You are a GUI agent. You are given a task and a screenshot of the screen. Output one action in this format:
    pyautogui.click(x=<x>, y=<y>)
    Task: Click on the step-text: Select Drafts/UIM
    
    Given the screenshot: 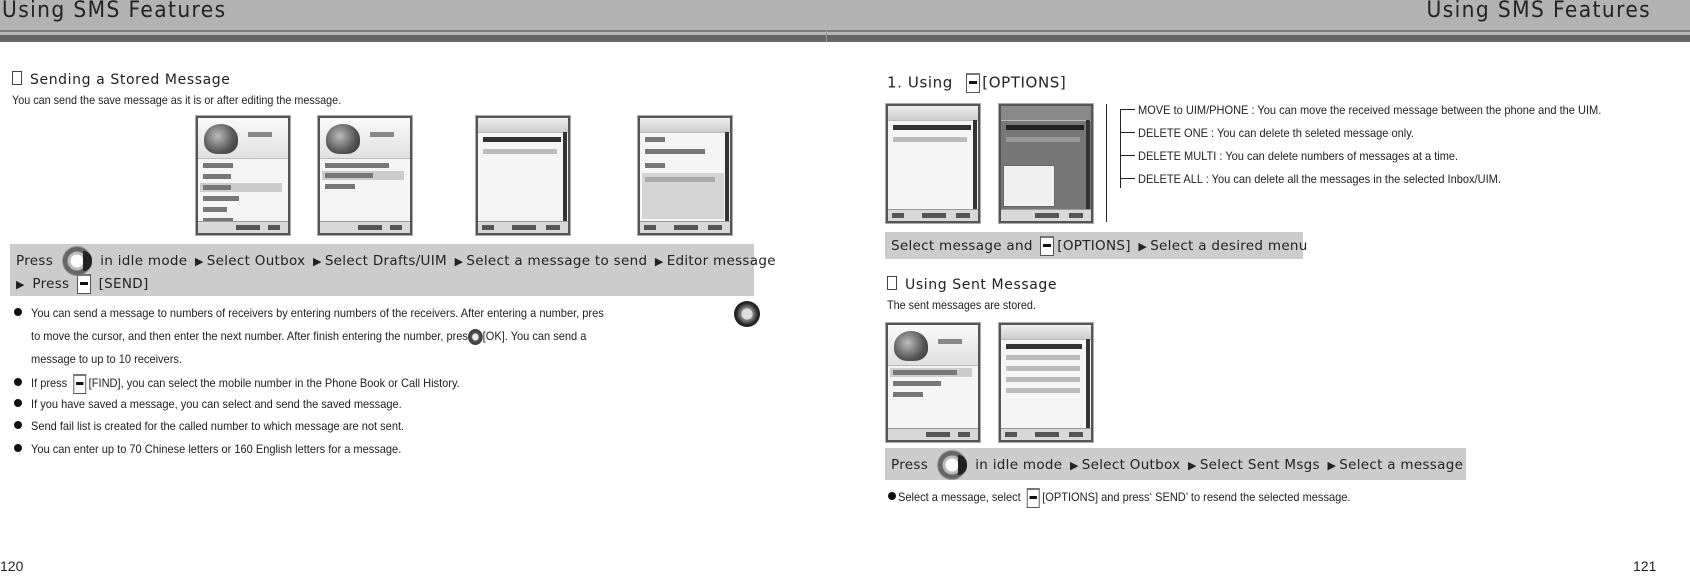 What is the action you would take?
    pyautogui.click(x=385, y=261)
    